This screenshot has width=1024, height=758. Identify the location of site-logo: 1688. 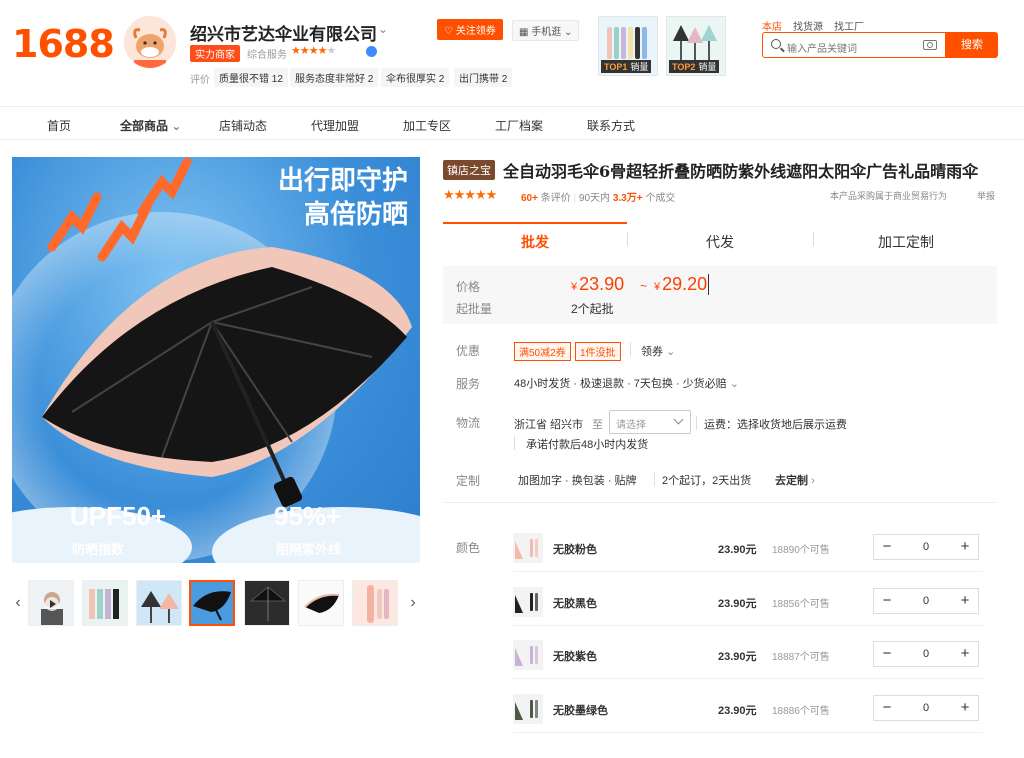
(63, 44).